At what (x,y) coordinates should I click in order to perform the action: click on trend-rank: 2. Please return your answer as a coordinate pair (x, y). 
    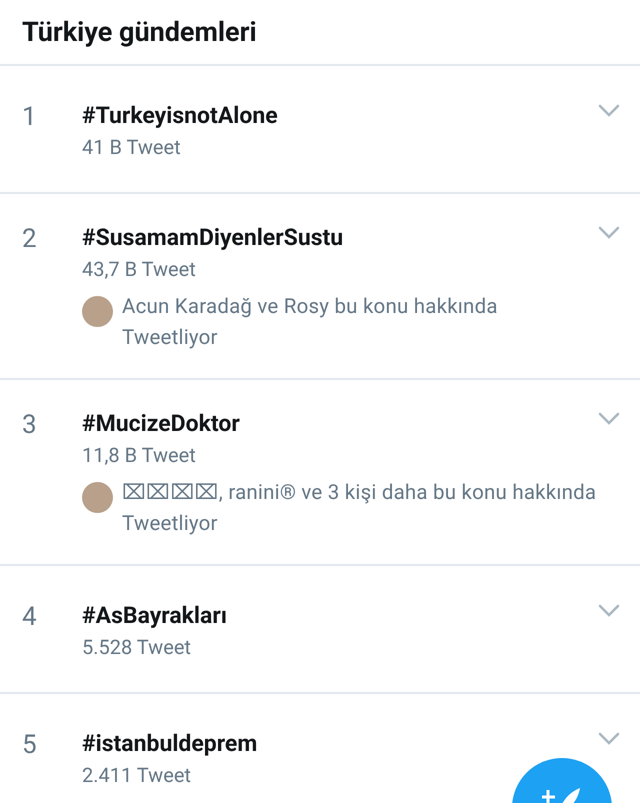
    Looking at the image, I should click on (30, 239).